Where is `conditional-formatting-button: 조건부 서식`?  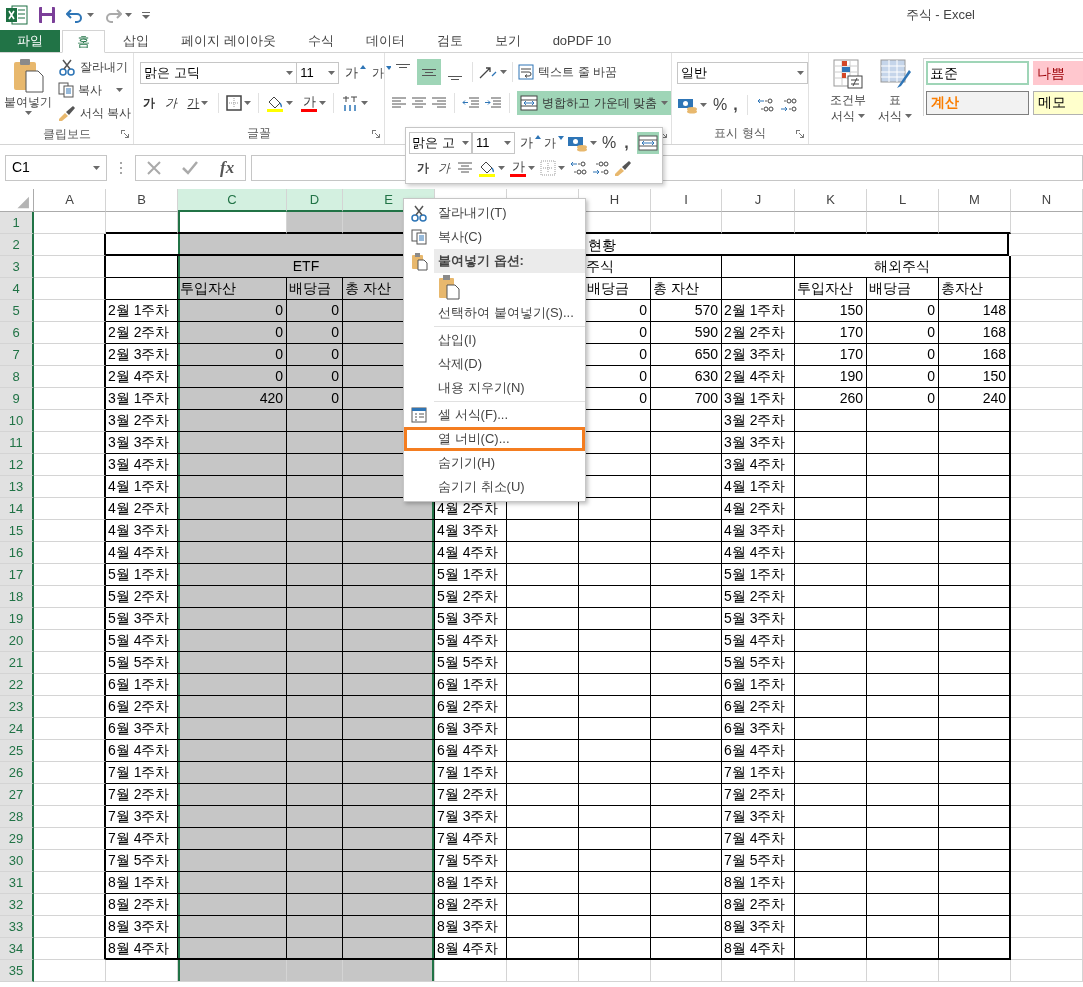
conditional-formatting-button: 조건부 서식 is located at coordinates (848, 101).